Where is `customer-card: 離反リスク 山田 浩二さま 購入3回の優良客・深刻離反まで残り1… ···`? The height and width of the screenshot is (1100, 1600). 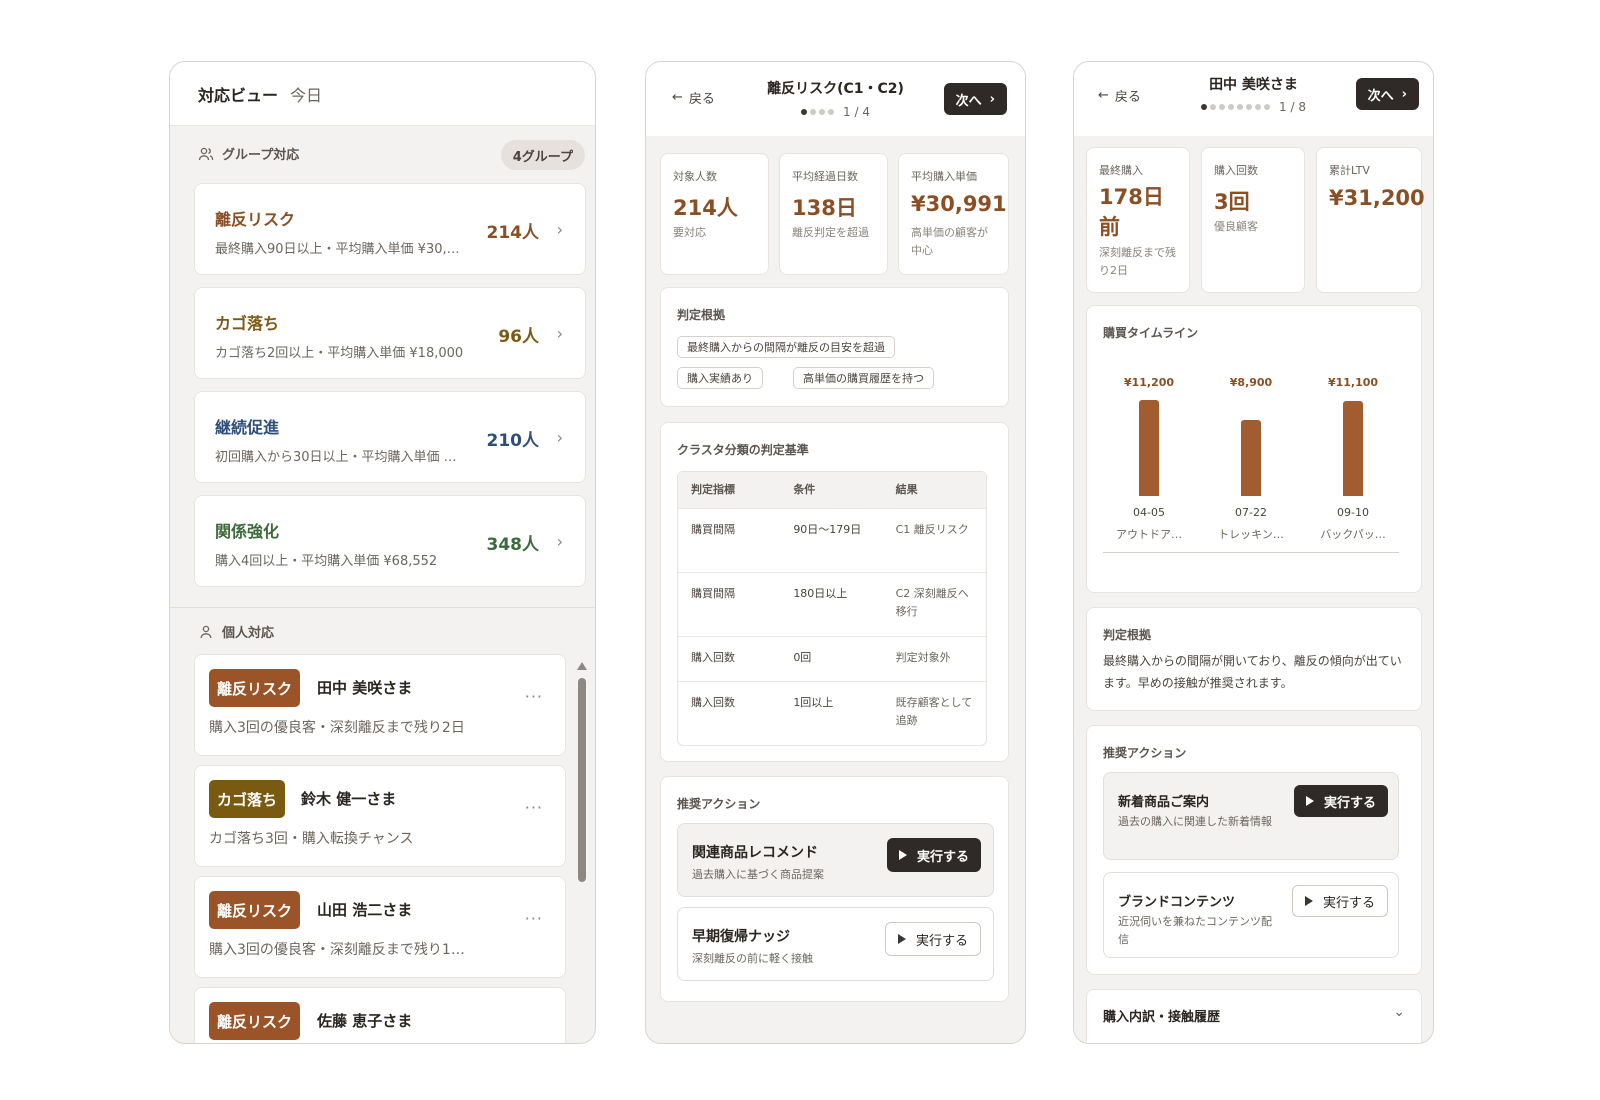
customer-card: 離反リスク 山田 浩二さま 購入3回の優良客・深刻離反まで残り1… ··· is located at coordinates (380, 927).